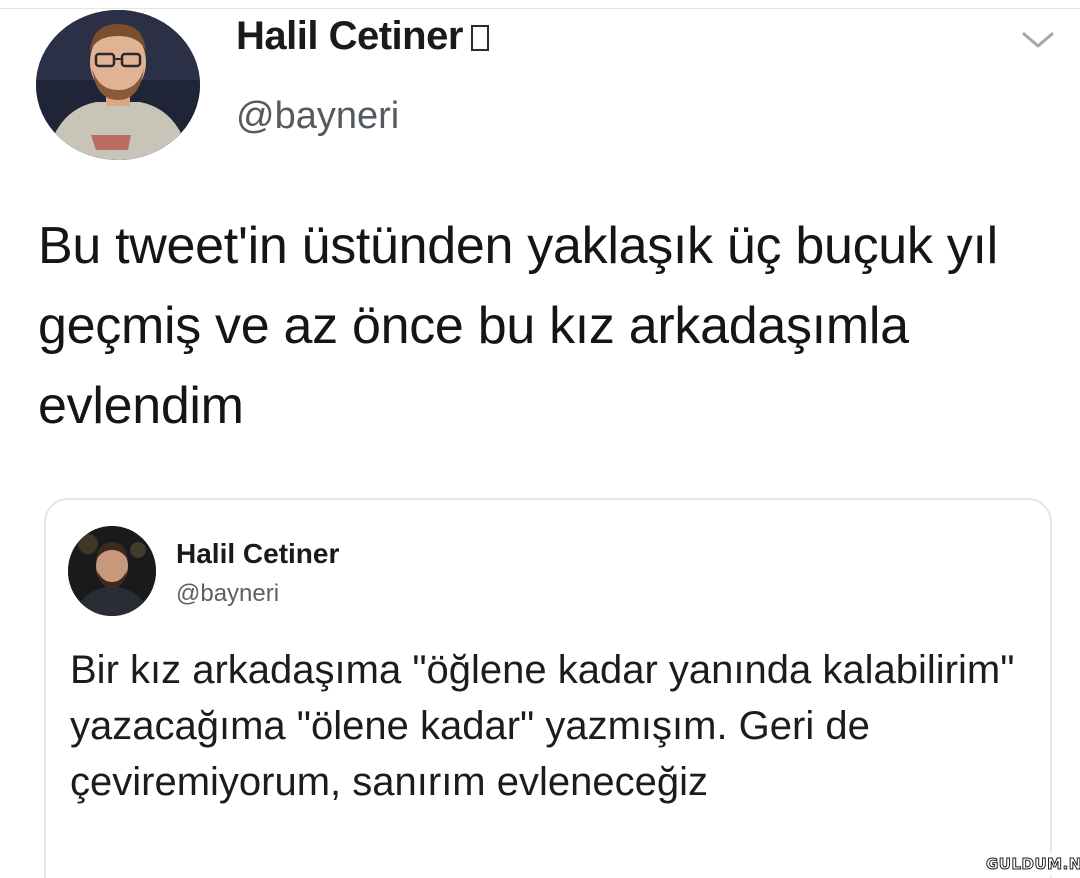 The width and height of the screenshot is (1080, 878). Describe the element at coordinates (317, 116) in the screenshot. I see `author-handle: @bayneri` at that location.